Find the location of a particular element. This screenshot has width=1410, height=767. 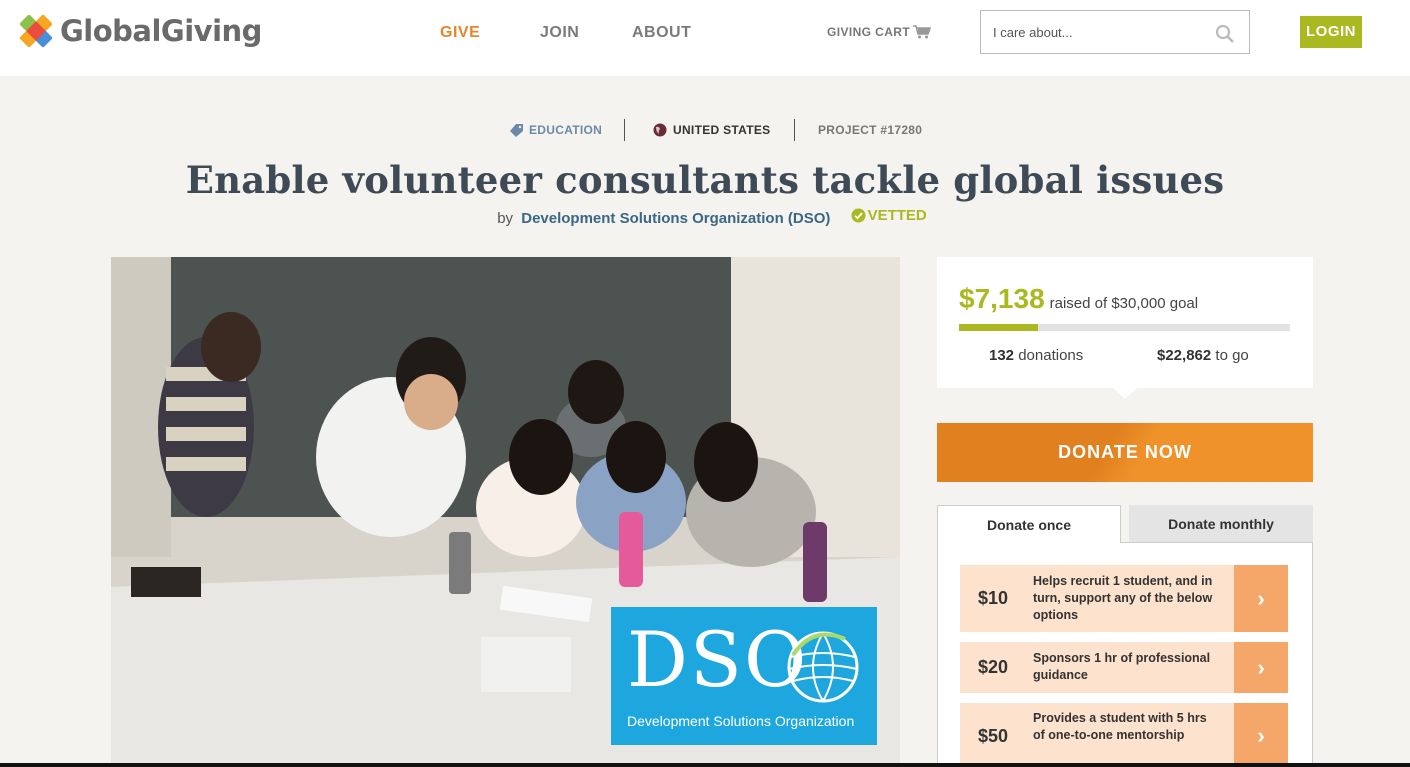

page-bottom-edge is located at coordinates (705, 765).